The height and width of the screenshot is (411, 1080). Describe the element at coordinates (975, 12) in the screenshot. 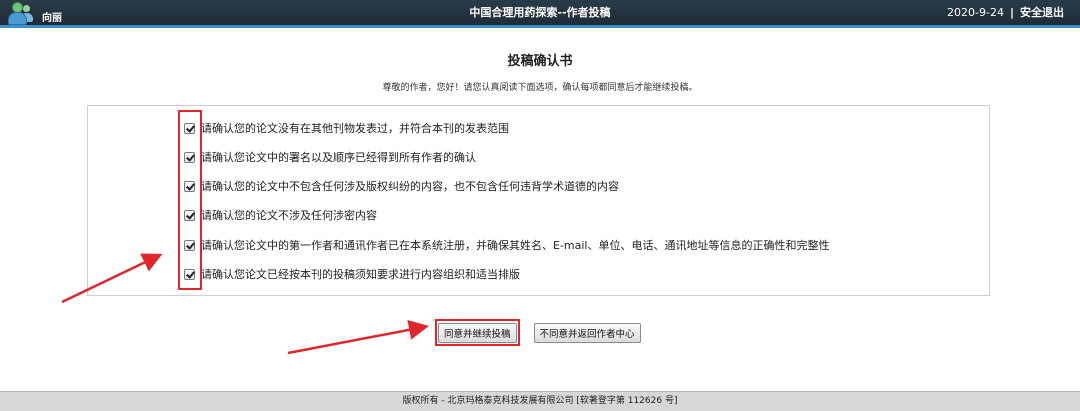

I see `current-date: 2020-9-24` at that location.